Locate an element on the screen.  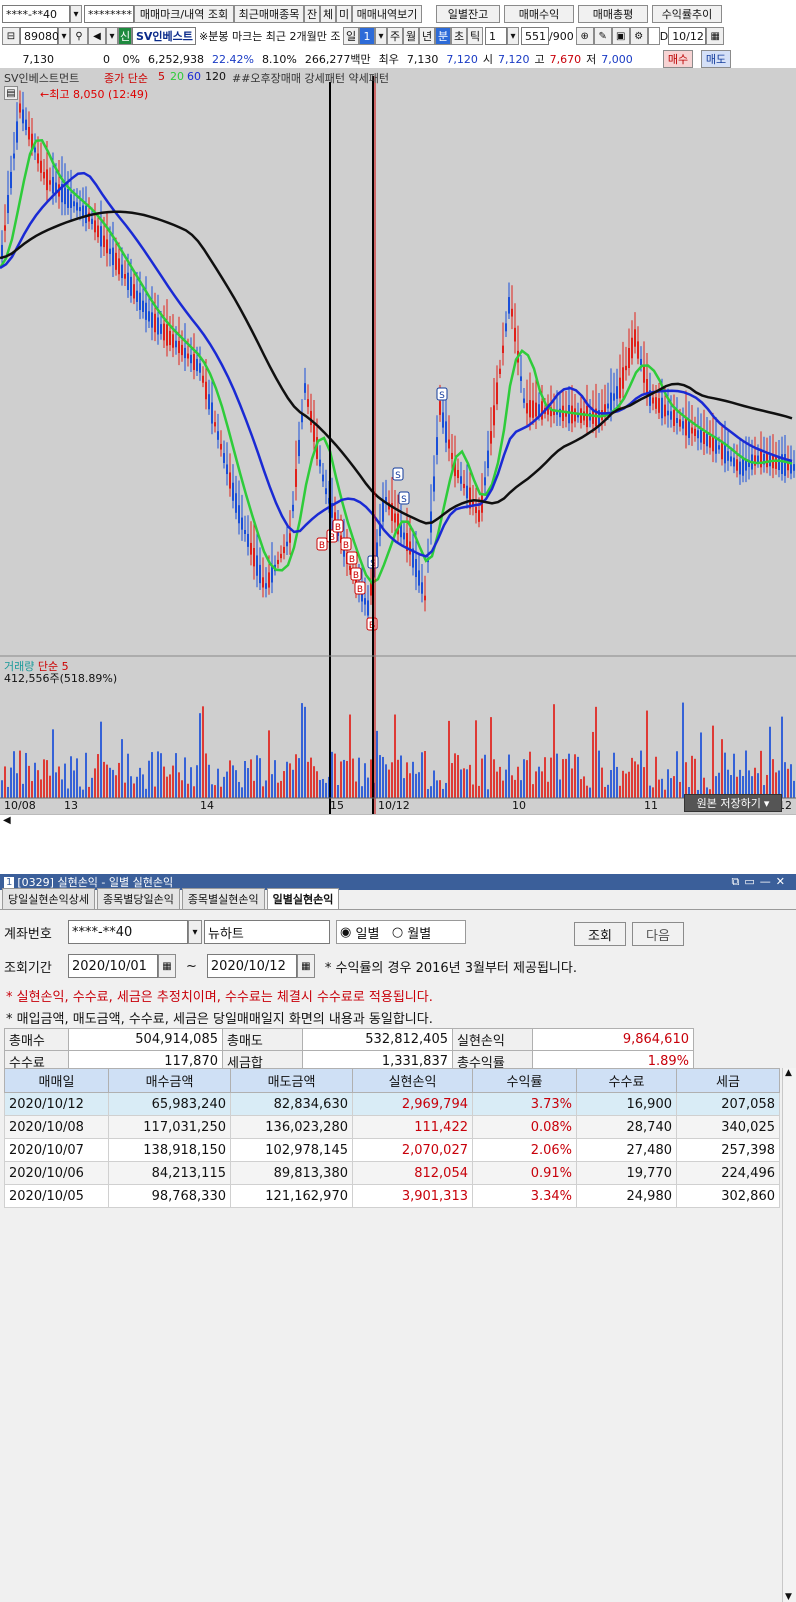
period-tick: 틱 is located at coordinates (475, 36).